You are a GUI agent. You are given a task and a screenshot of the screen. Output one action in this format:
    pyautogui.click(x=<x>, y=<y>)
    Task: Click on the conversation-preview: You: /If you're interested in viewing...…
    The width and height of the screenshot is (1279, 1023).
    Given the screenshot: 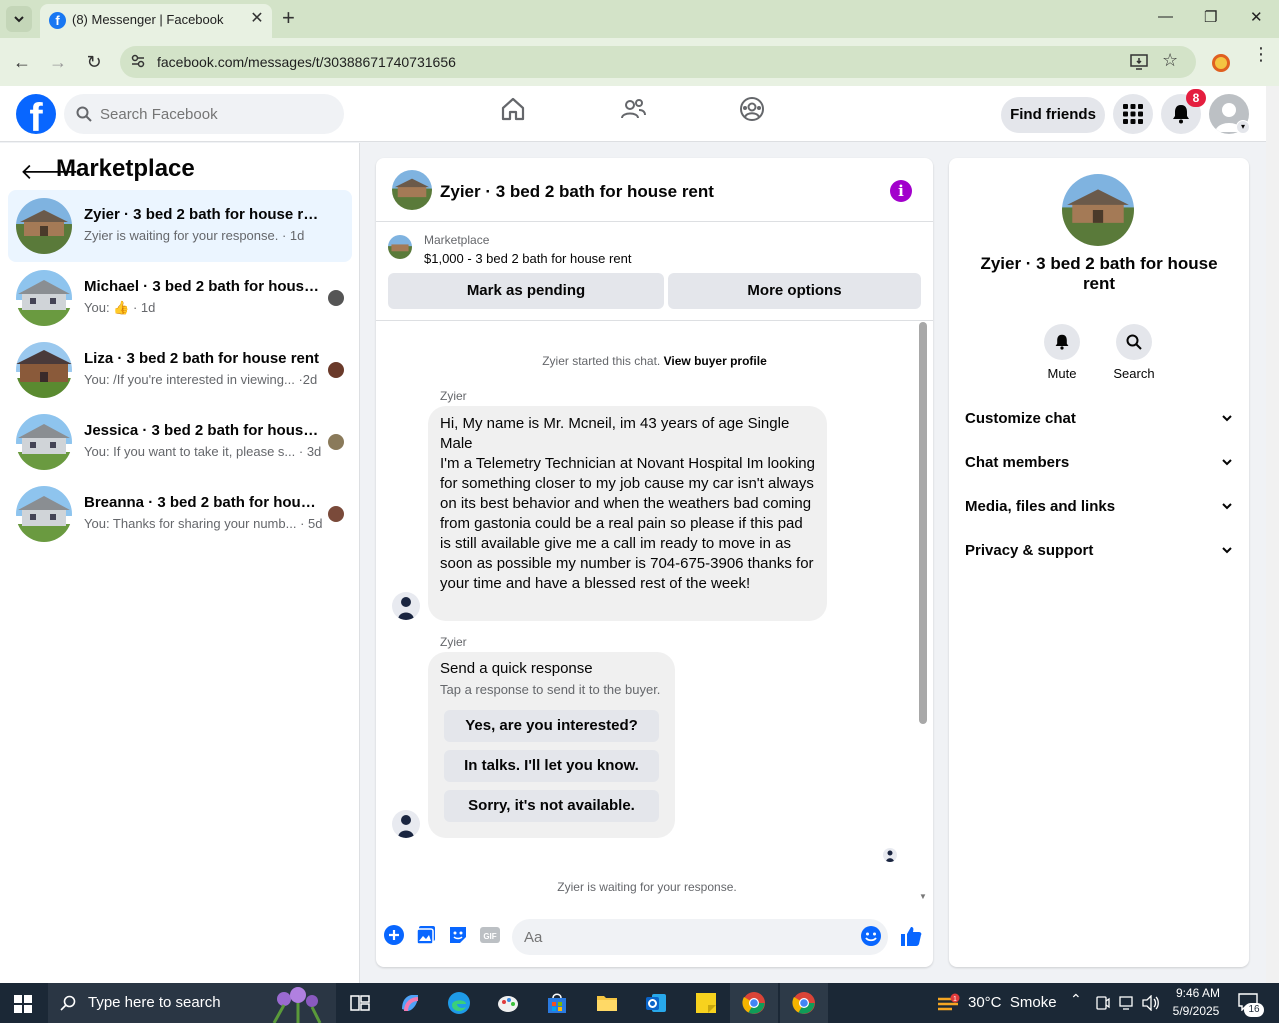 What is the action you would take?
    pyautogui.click(x=201, y=379)
    